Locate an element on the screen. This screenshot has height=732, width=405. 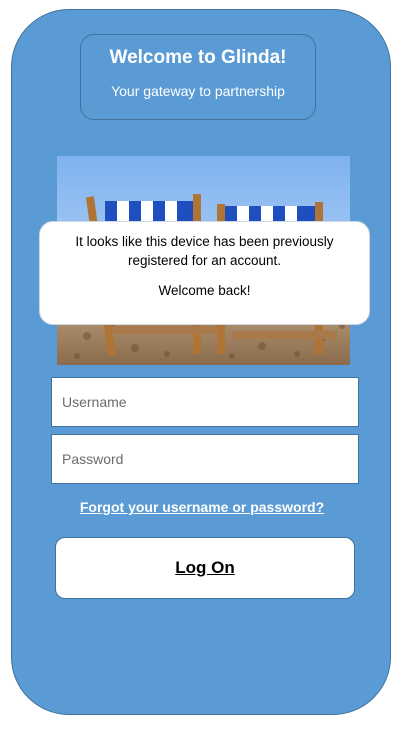
popup-welcome: Welcome back! is located at coordinates (204, 290).